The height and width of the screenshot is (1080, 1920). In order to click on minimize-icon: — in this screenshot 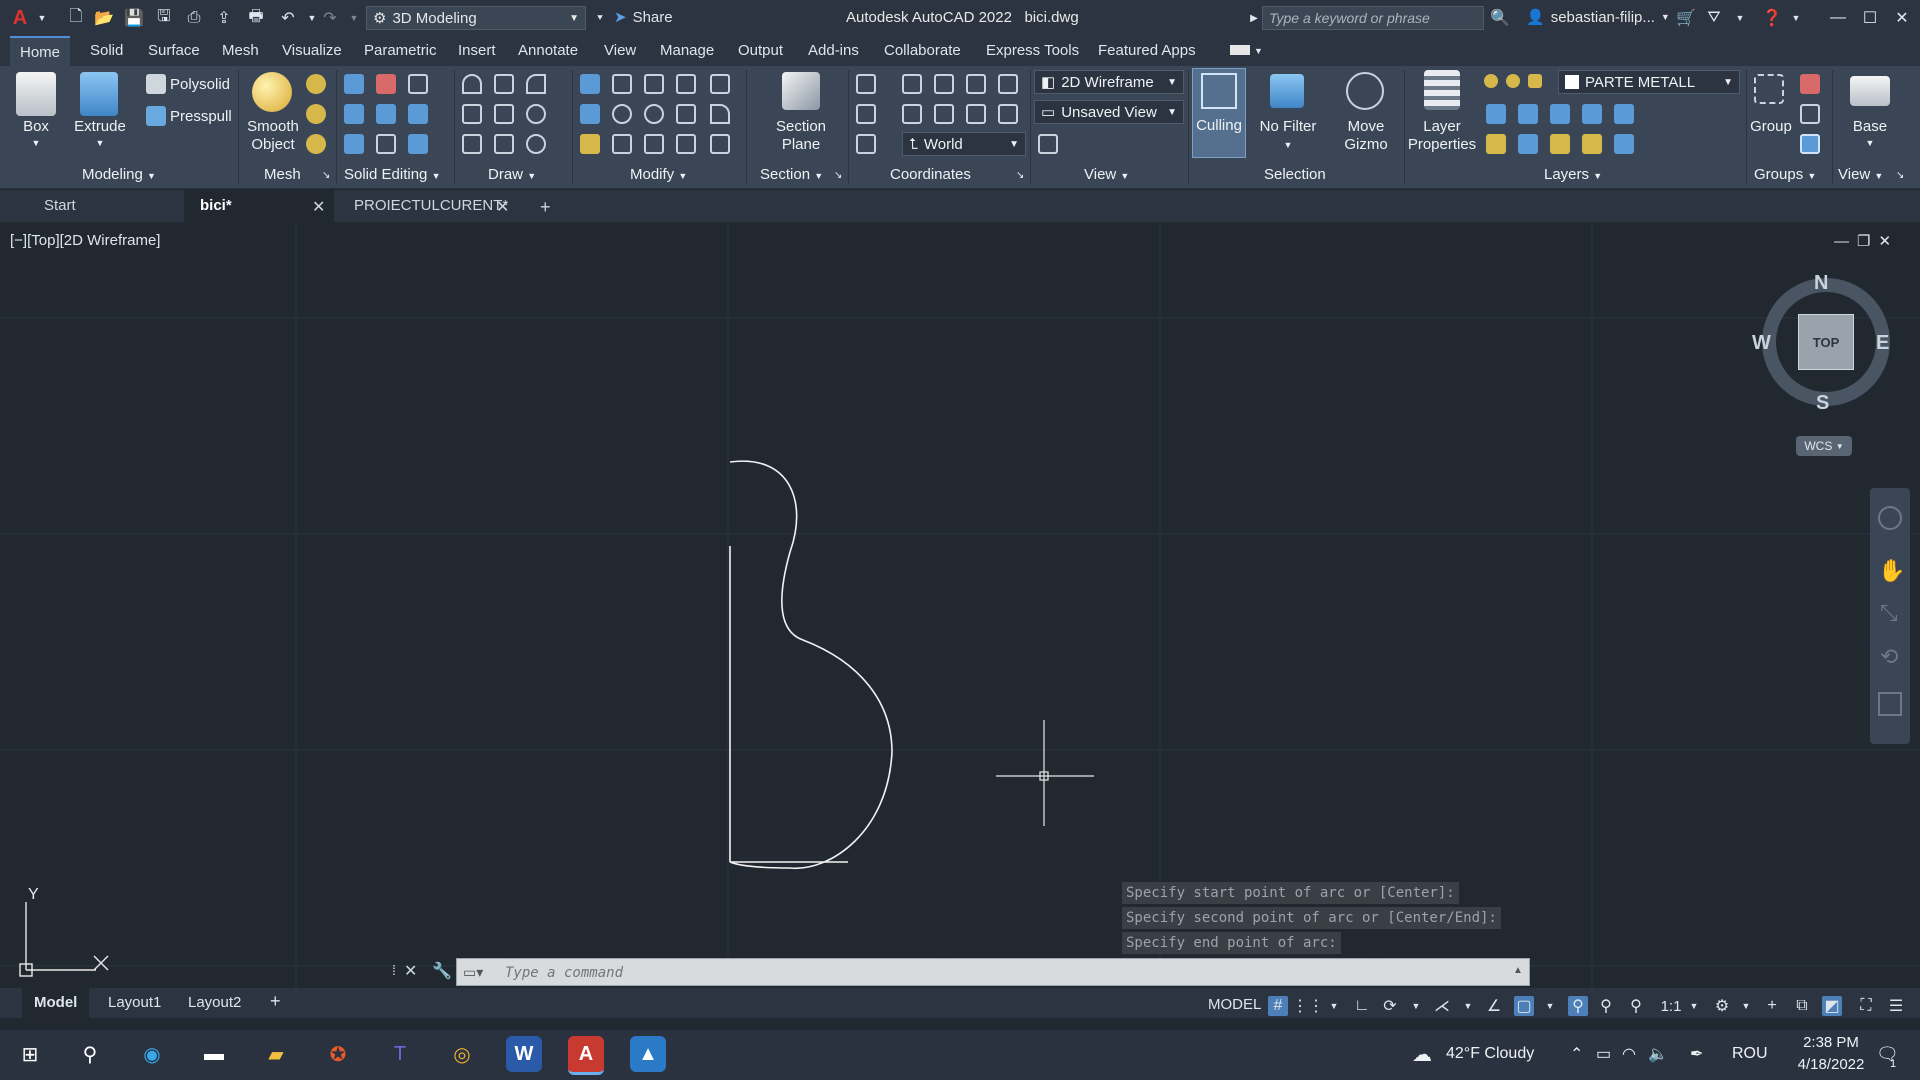, I will do `click(1845, 241)`.